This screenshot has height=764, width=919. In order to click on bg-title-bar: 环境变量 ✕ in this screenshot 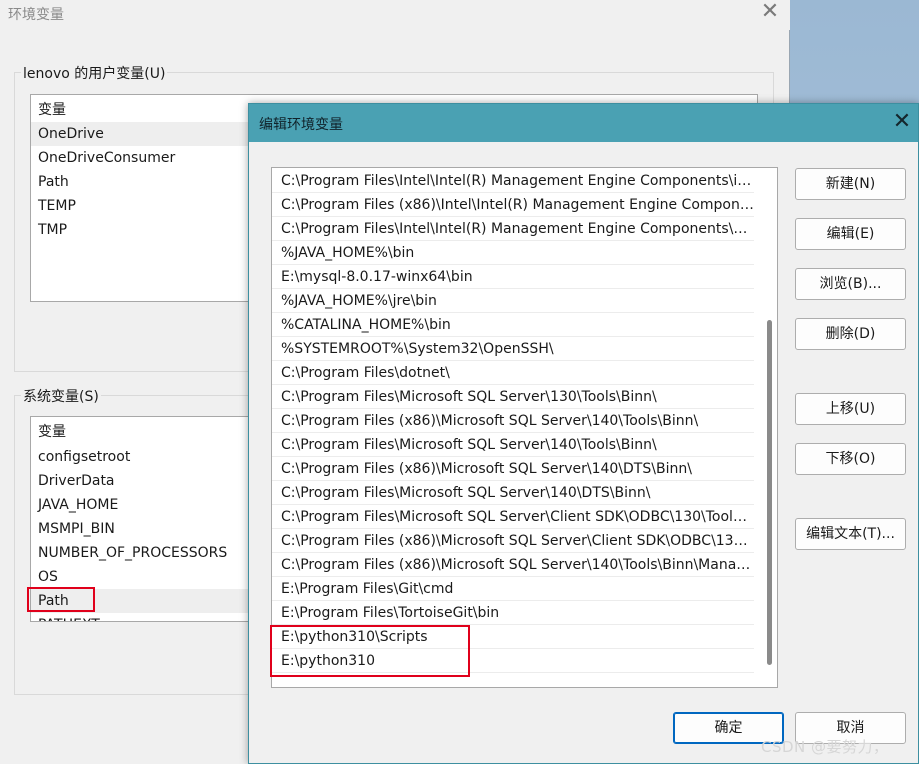, I will do `click(395, 15)`.